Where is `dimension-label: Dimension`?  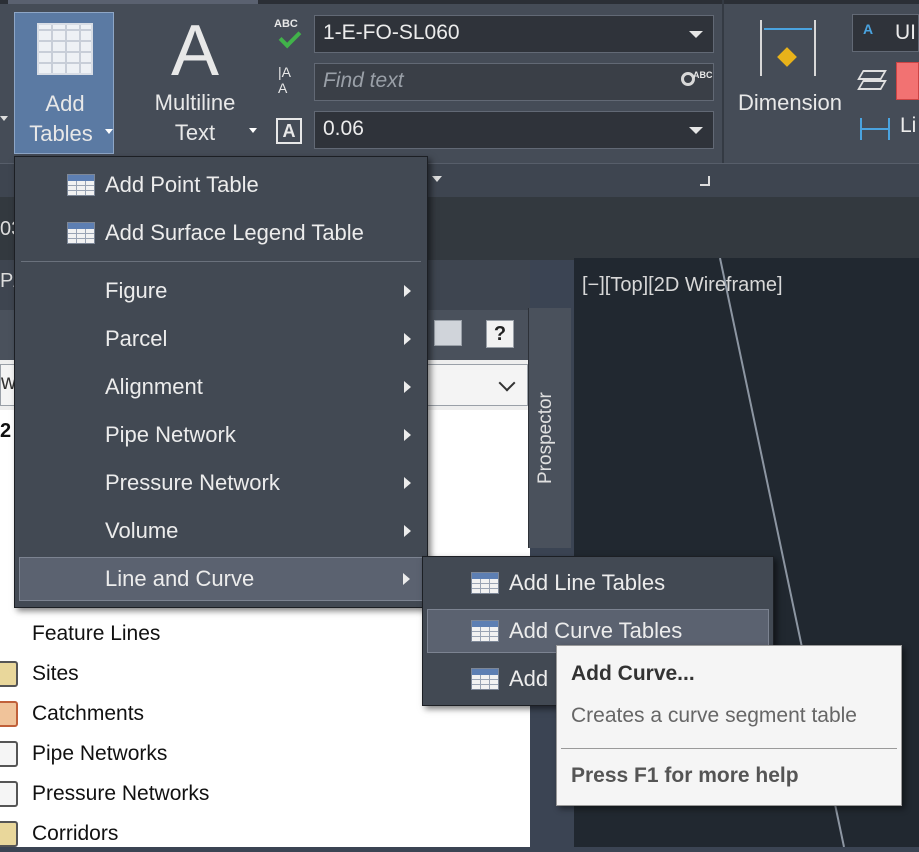 dimension-label: Dimension is located at coordinates (790, 102).